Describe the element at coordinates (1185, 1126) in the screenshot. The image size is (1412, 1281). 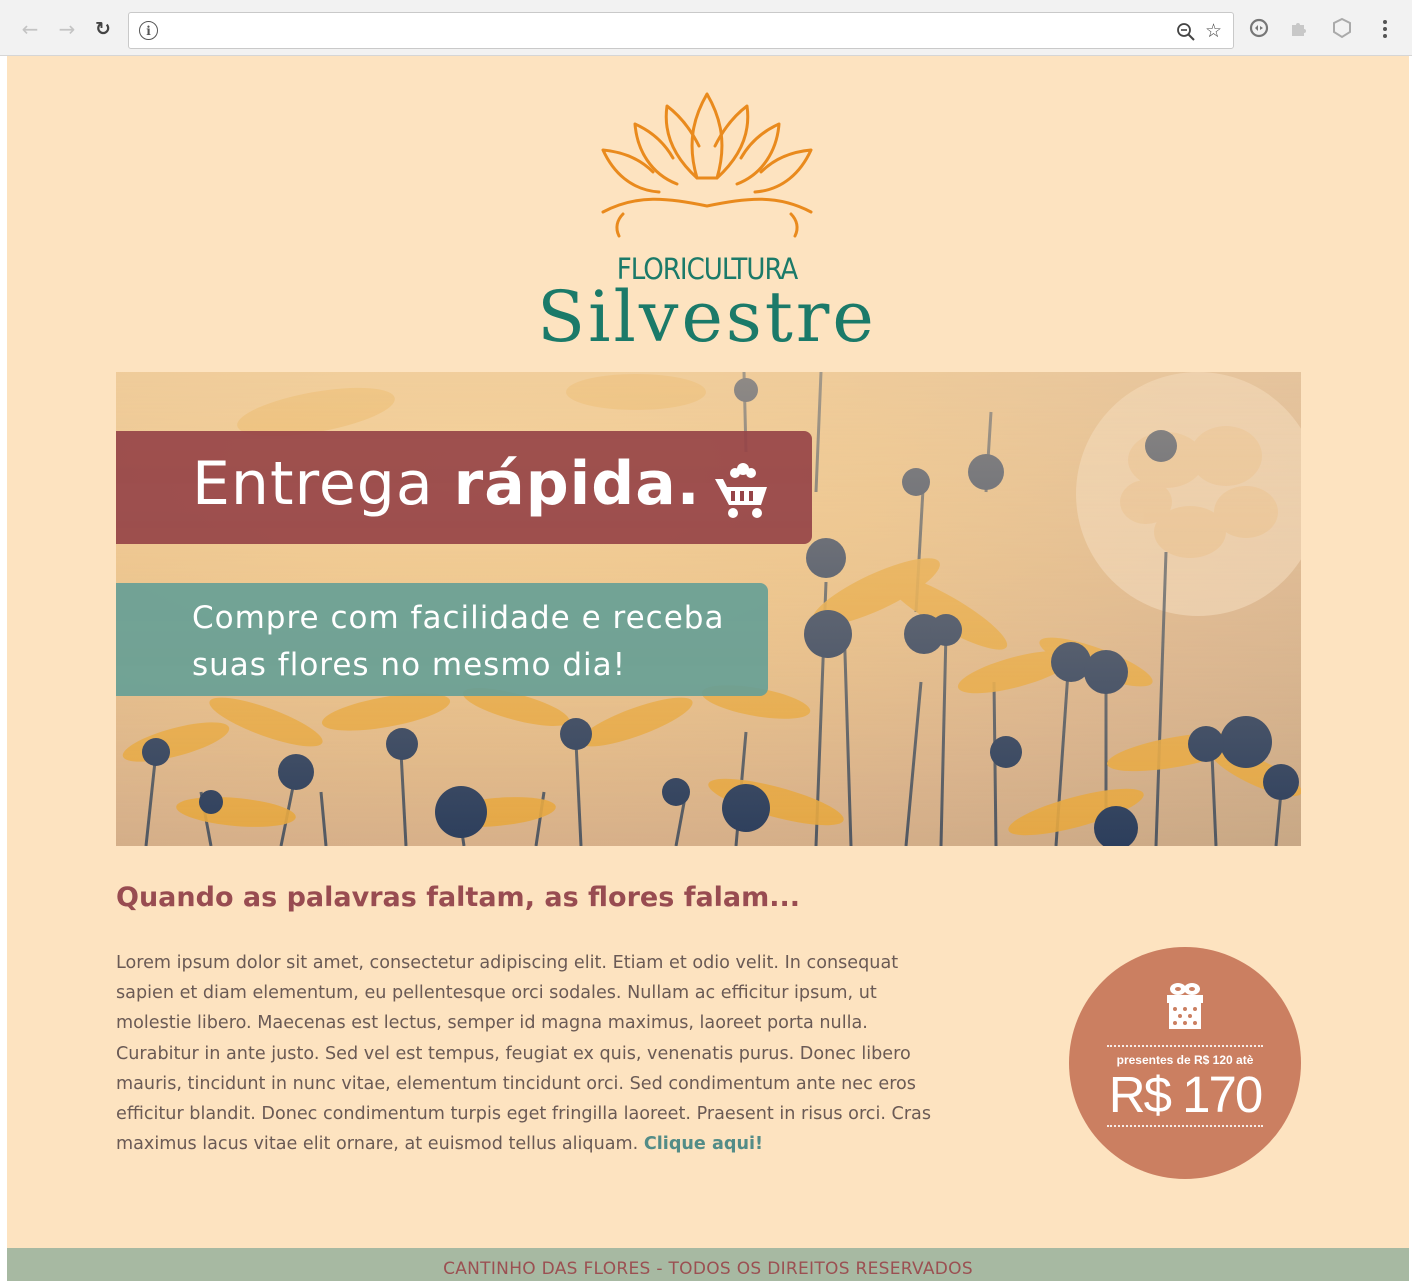
I see `divider-bottom` at that location.